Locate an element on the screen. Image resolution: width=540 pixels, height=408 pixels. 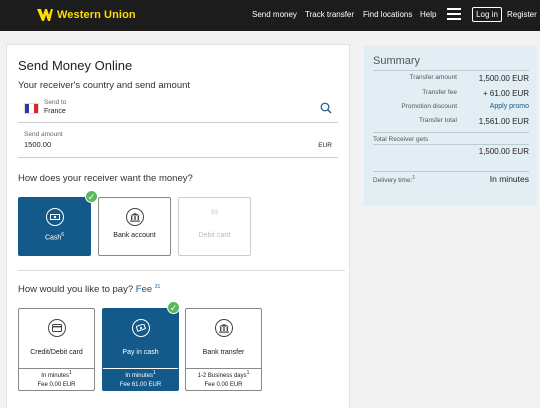
summary-row-transfer-amount: Transfer amount 1,500.00 EUR is located at coordinates (450, 79).